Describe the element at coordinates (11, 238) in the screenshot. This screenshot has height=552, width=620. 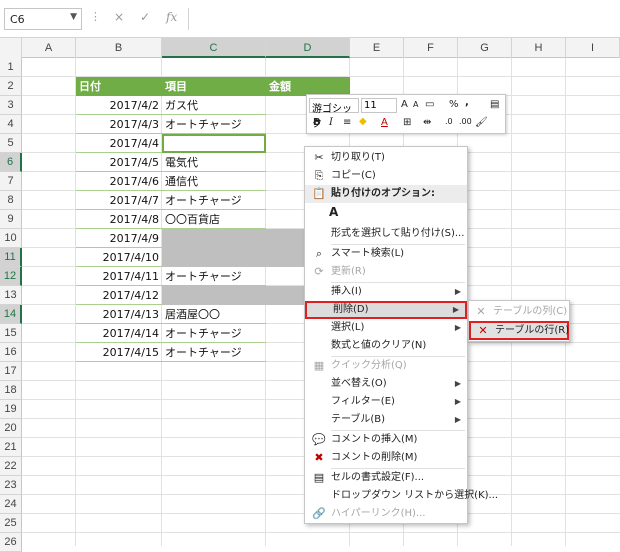
I see `row-header: 10` at that location.